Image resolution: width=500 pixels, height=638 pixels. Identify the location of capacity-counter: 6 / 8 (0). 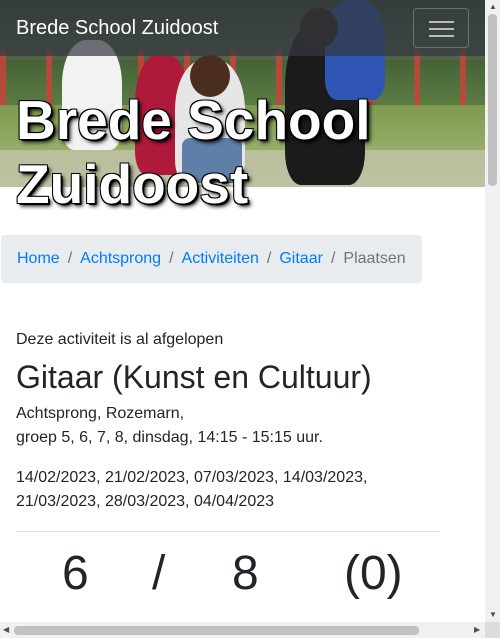
(228, 574).